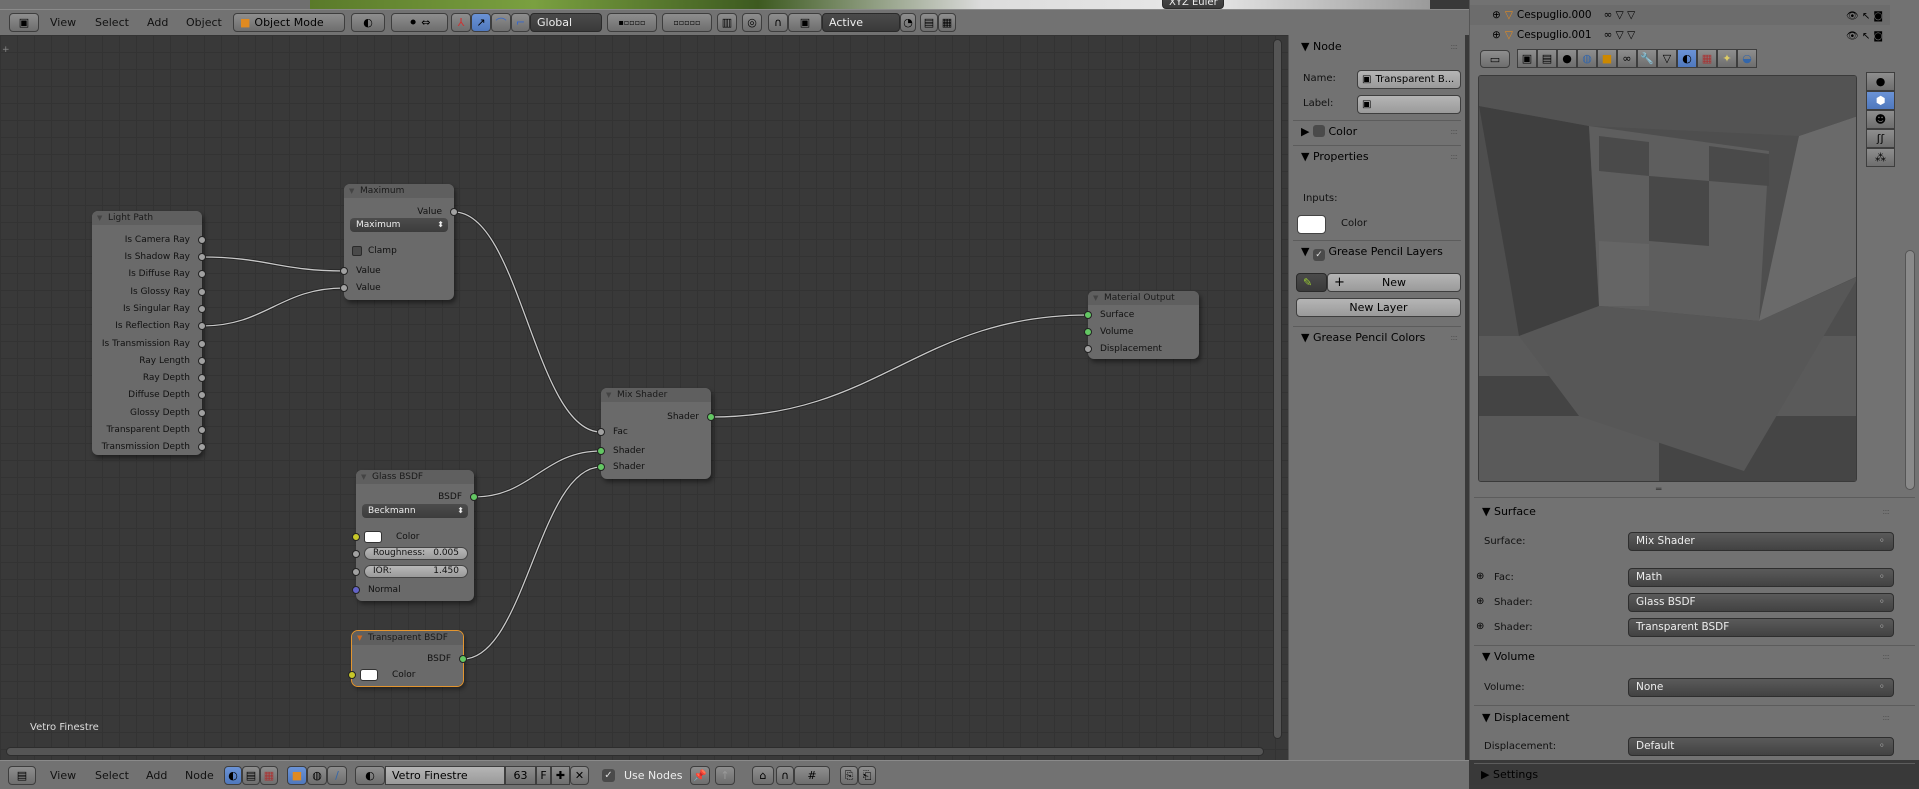 This screenshot has width=1919, height=789. I want to click on constraints-tab-icon: ∞, so click(1627, 58).